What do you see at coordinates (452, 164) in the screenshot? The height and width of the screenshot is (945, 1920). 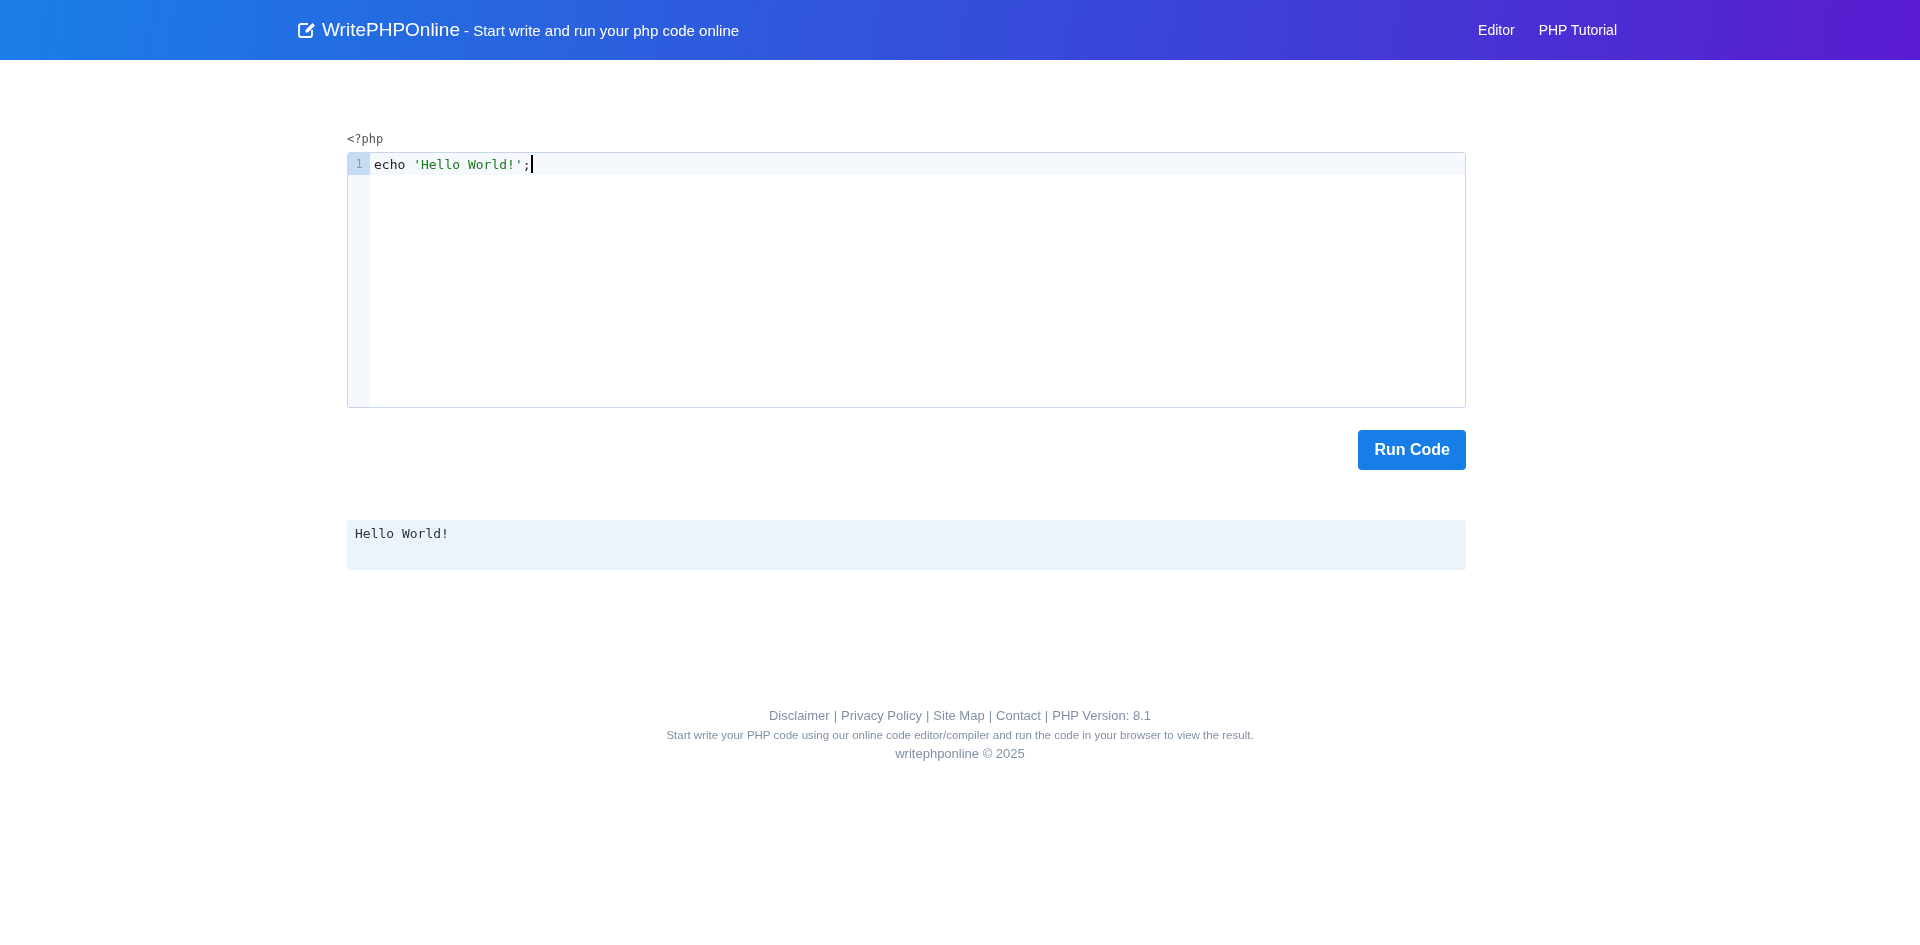 I see `code-line: echo 'Hello World!';` at bounding box center [452, 164].